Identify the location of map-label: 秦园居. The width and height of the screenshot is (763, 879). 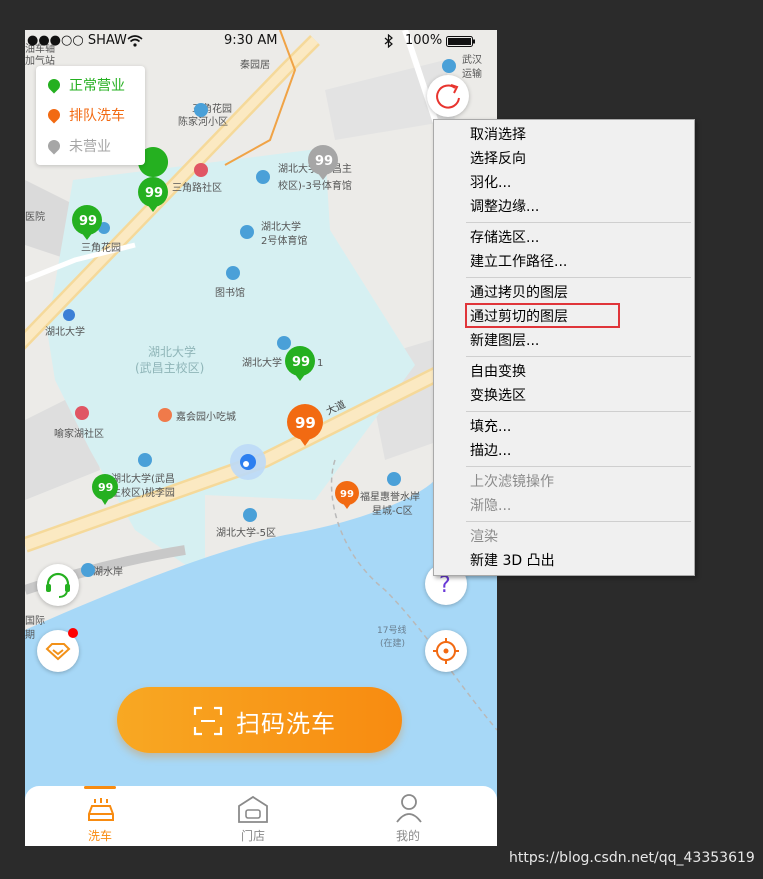
(255, 64).